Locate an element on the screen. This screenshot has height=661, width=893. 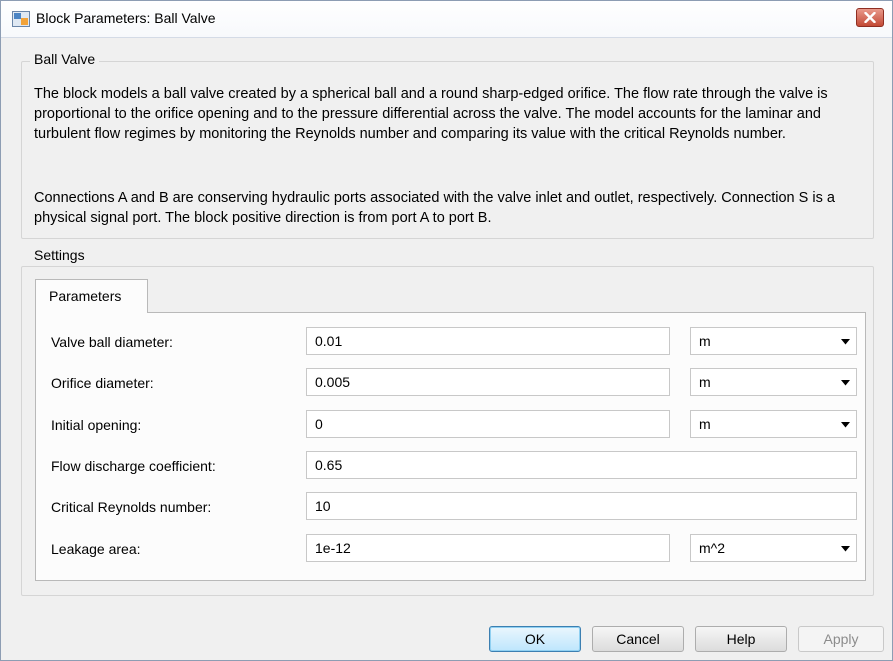
param-label-valve-ball-diameter: Valve ball diameter: is located at coordinates (112, 342).